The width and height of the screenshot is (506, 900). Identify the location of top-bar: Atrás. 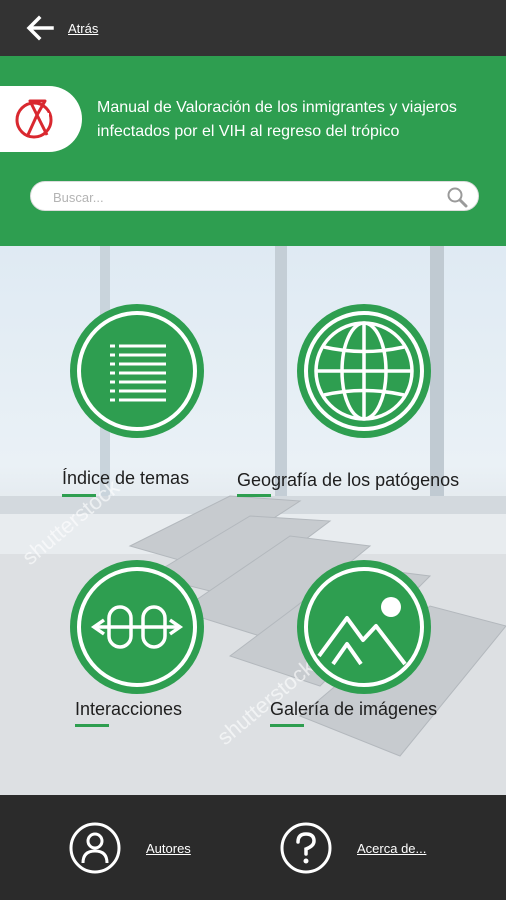
(253, 28).